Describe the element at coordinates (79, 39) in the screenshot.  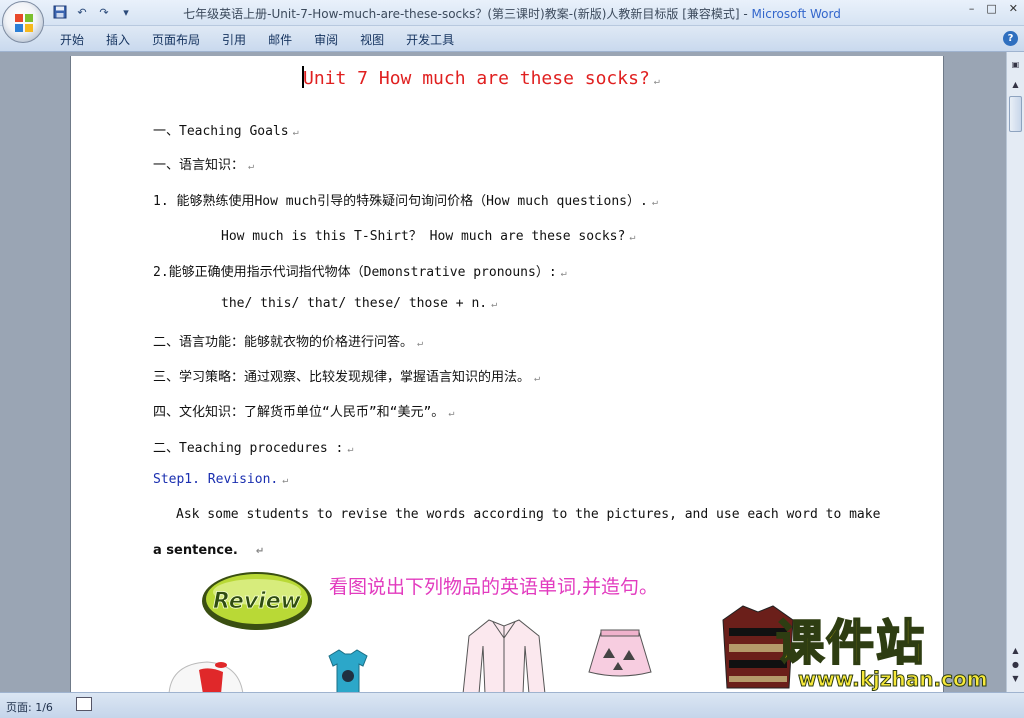
I see `tab-home: 开始` at that location.